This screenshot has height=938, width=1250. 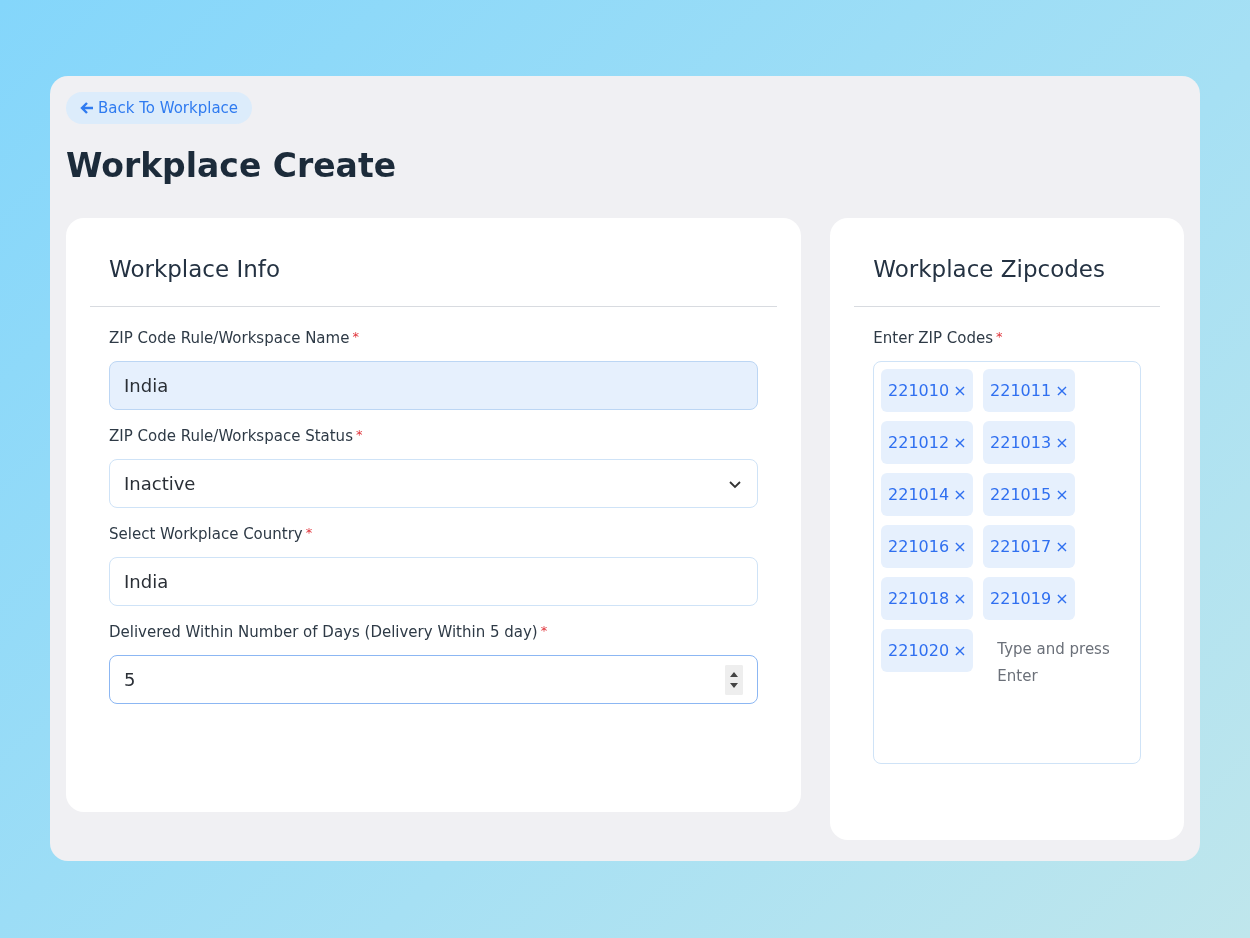 I want to click on field-label: Select Workplace Country *, so click(x=211, y=534).